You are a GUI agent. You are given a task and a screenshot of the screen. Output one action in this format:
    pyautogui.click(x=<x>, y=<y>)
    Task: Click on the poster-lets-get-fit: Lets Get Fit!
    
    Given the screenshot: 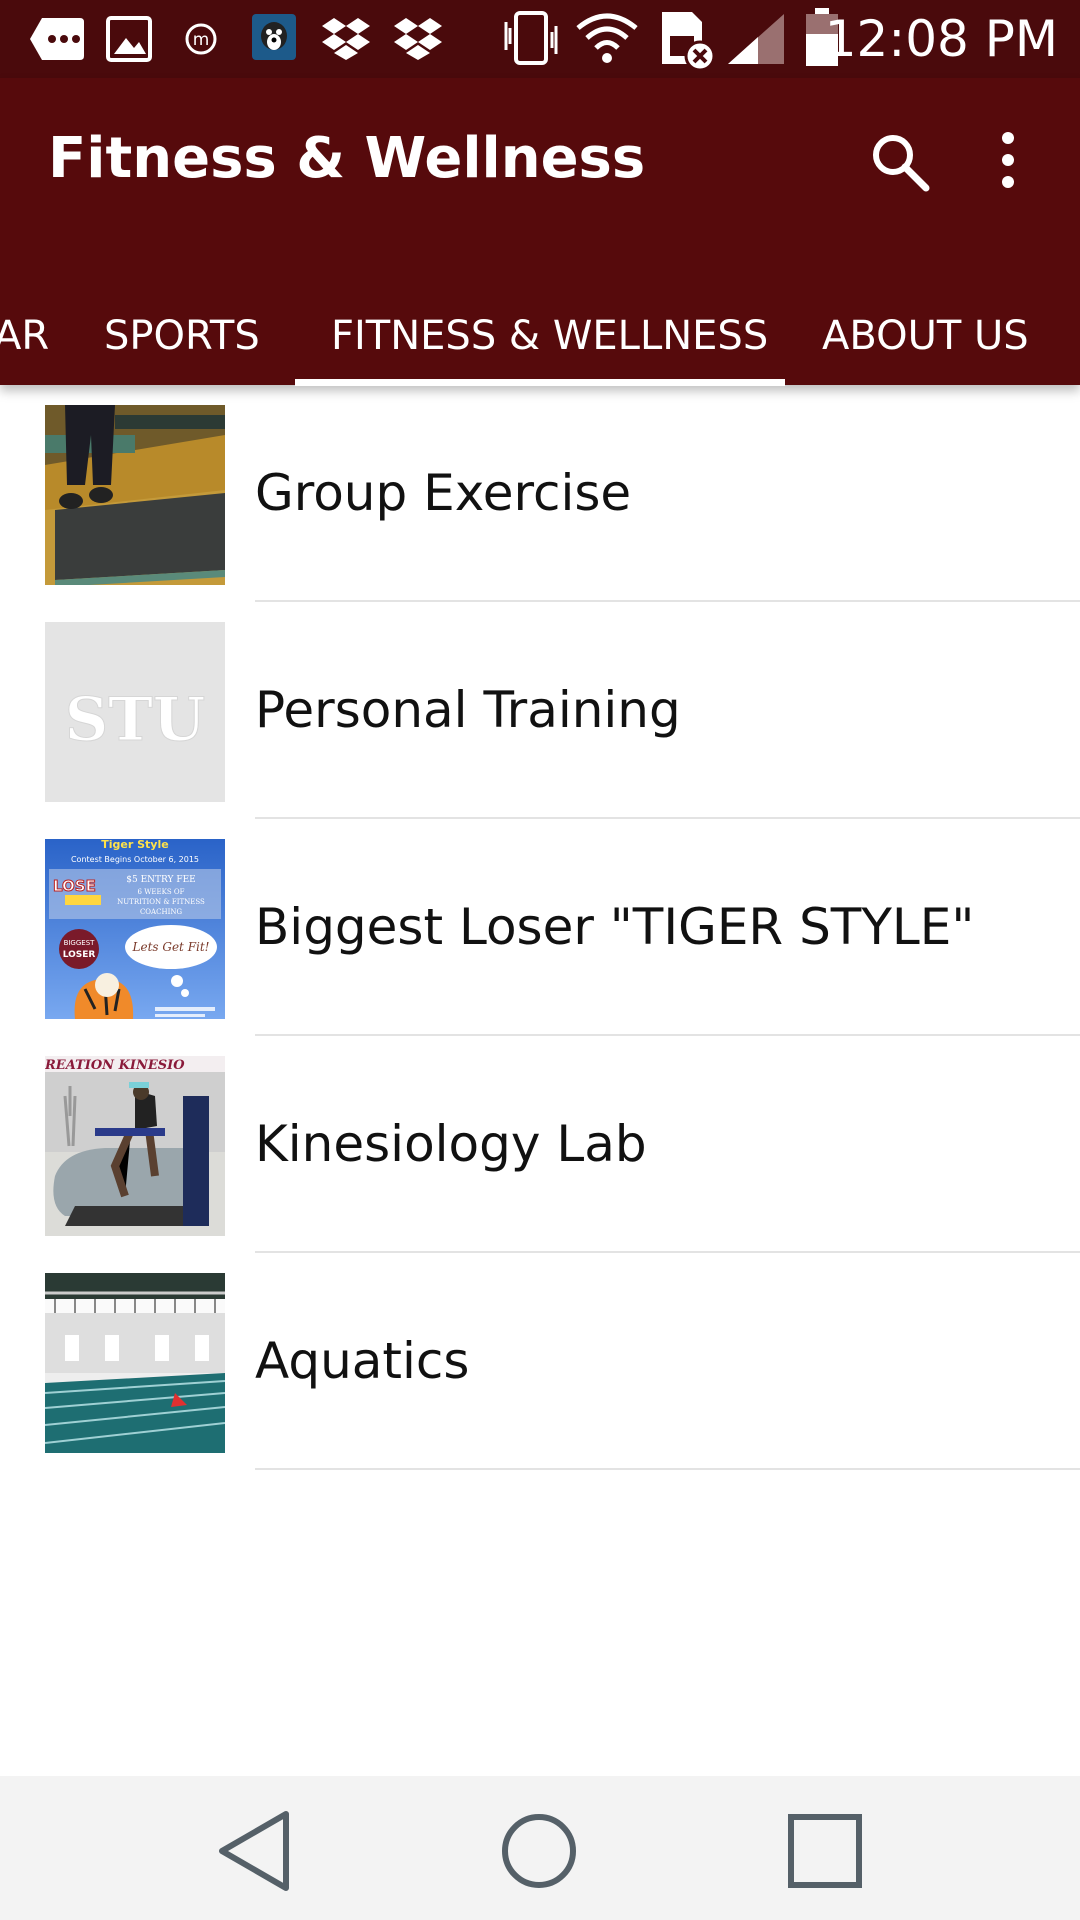 What is the action you would take?
    pyautogui.click(x=171, y=947)
    